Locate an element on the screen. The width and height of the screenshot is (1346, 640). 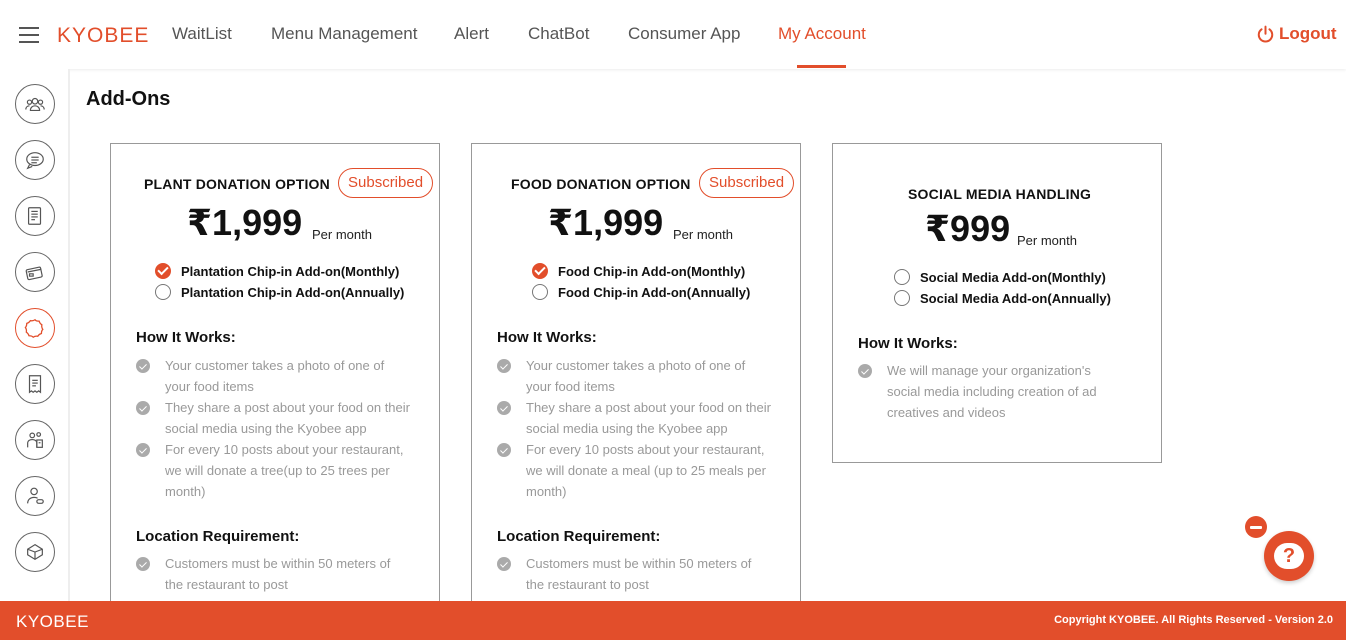
nav-chatbot: ChatBot is located at coordinates (558, 34).